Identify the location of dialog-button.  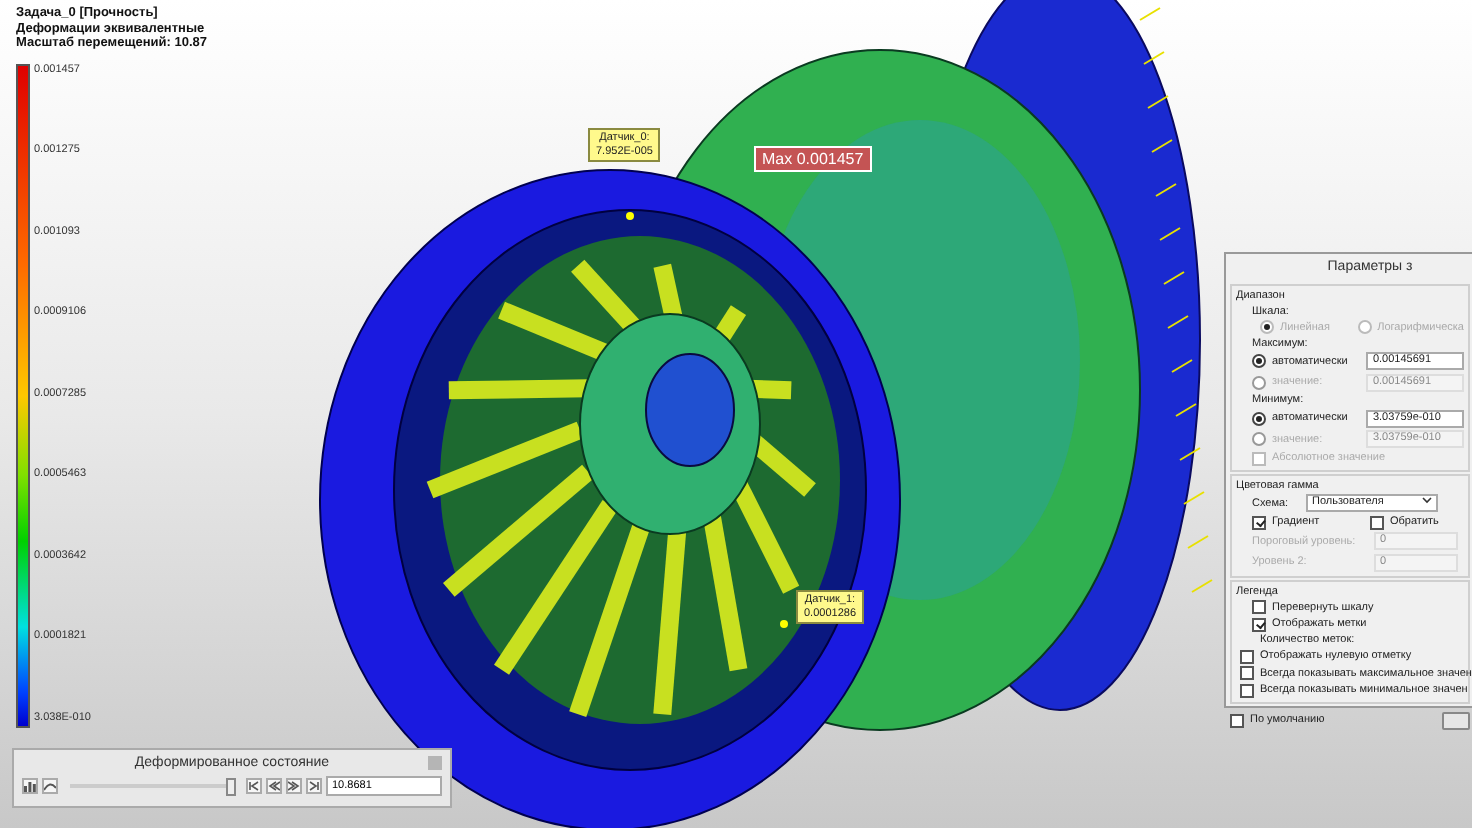
(1456, 720).